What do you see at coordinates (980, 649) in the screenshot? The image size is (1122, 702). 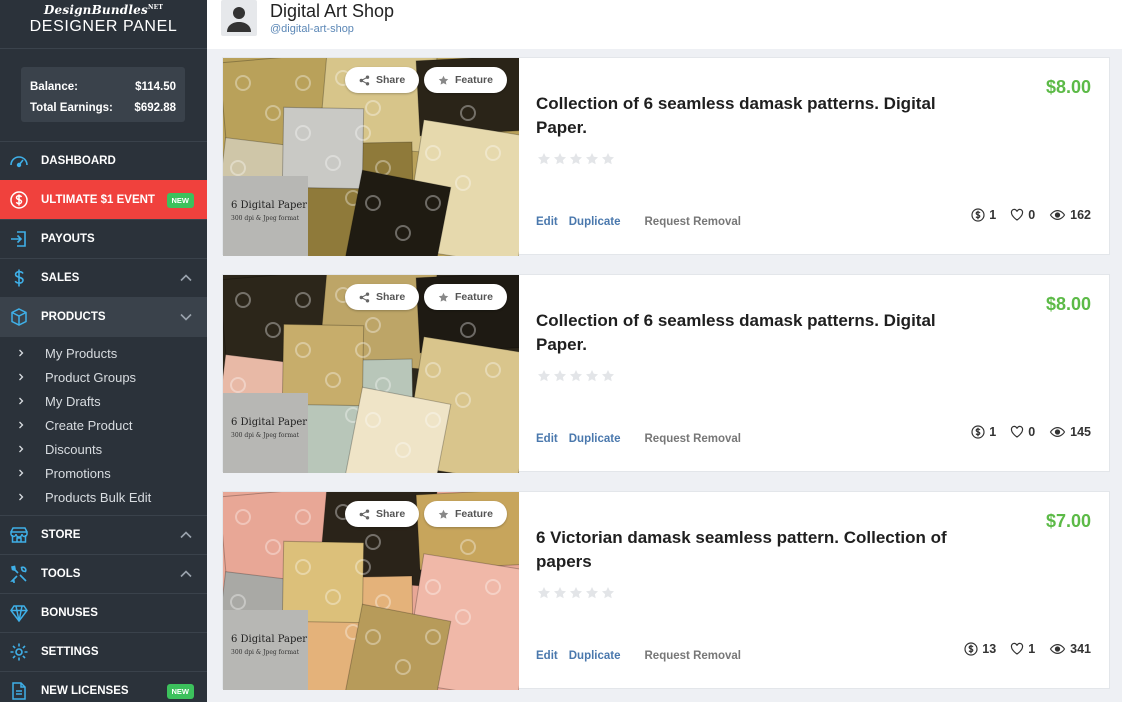 I see `sales-stat: 13` at bounding box center [980, 649].